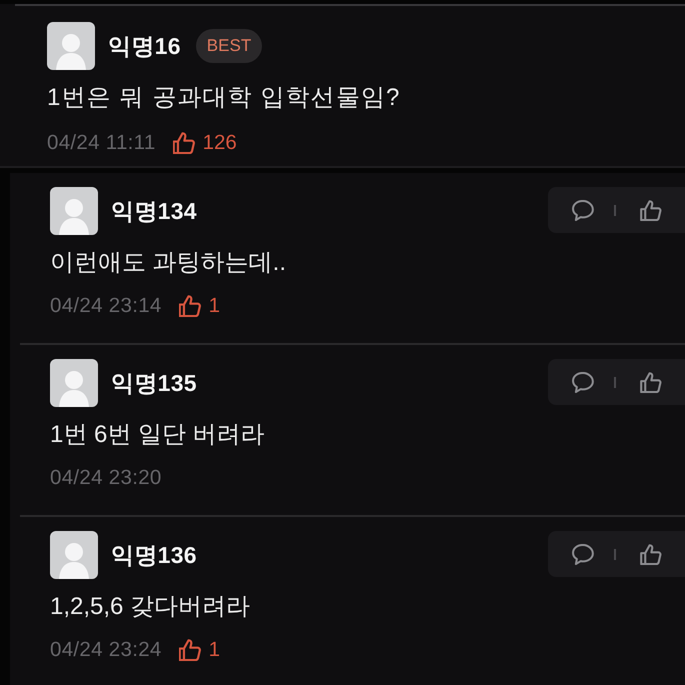  Describe the element at coordinates (106, 478) in the screenshot. I see `comment-time: 04/24 23:20` at that location.